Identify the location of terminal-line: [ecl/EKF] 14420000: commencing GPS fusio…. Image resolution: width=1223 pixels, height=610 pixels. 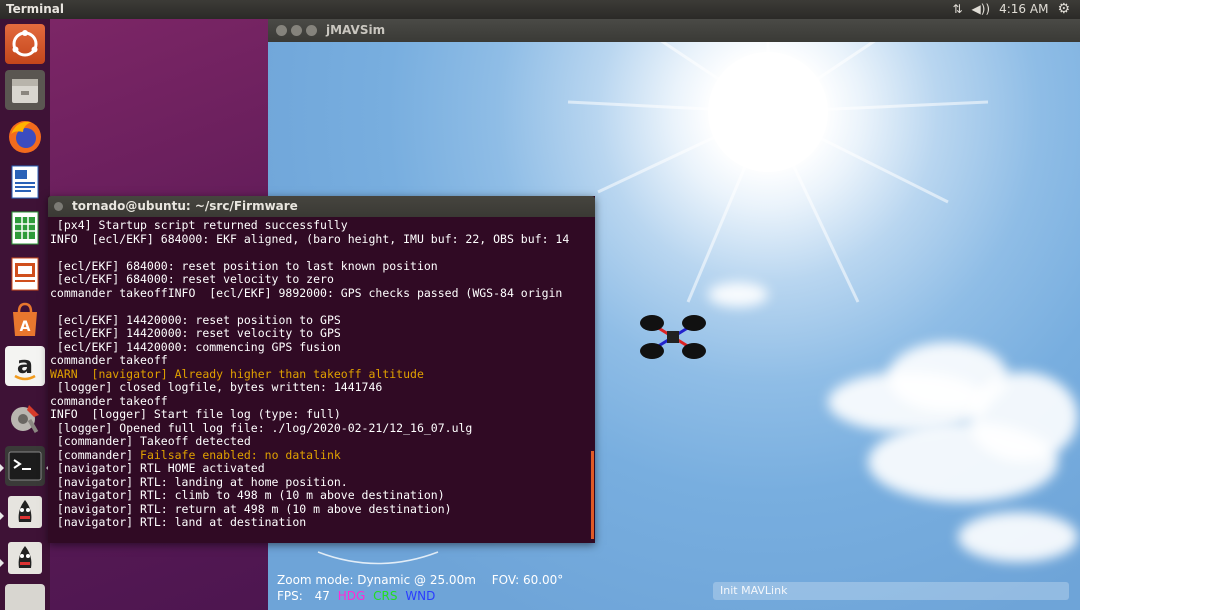
(195, 346).